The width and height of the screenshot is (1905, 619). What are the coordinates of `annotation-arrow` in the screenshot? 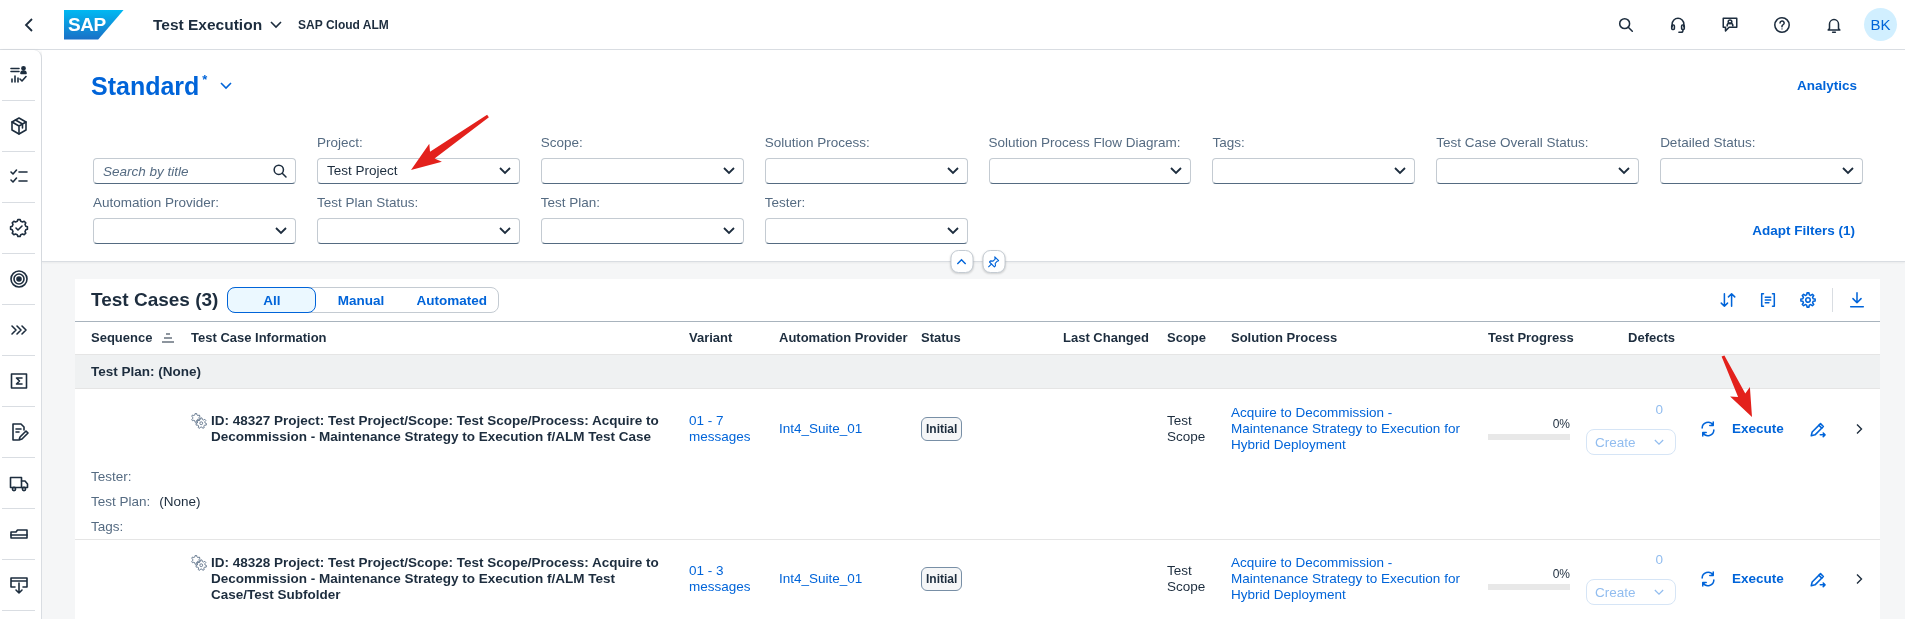 It's located at (1737, 386).